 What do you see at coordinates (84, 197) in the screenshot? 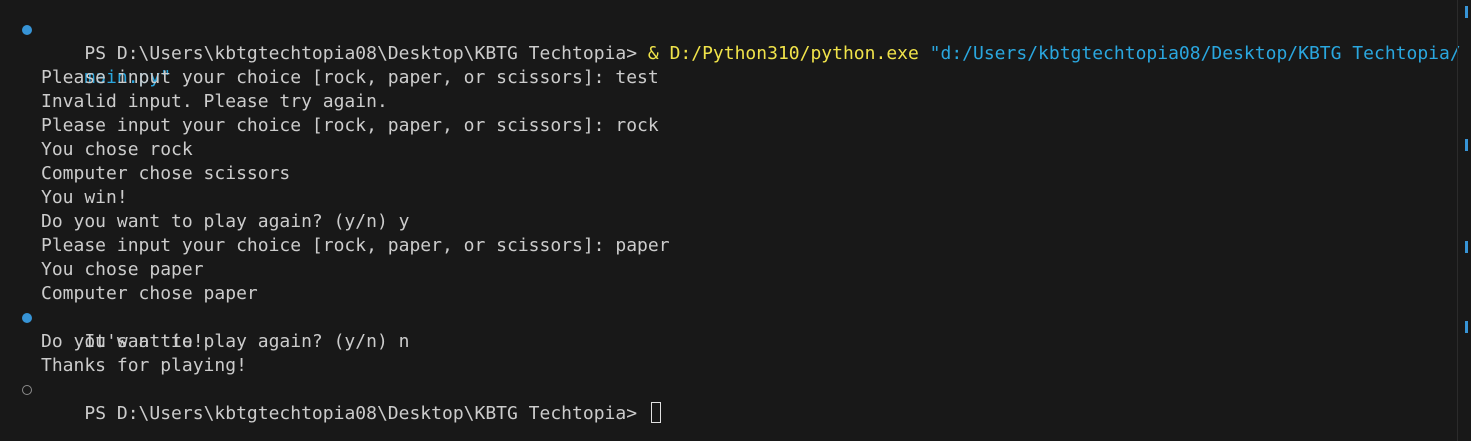
I see `output-text: You win!` at bounding box center [84, 197].